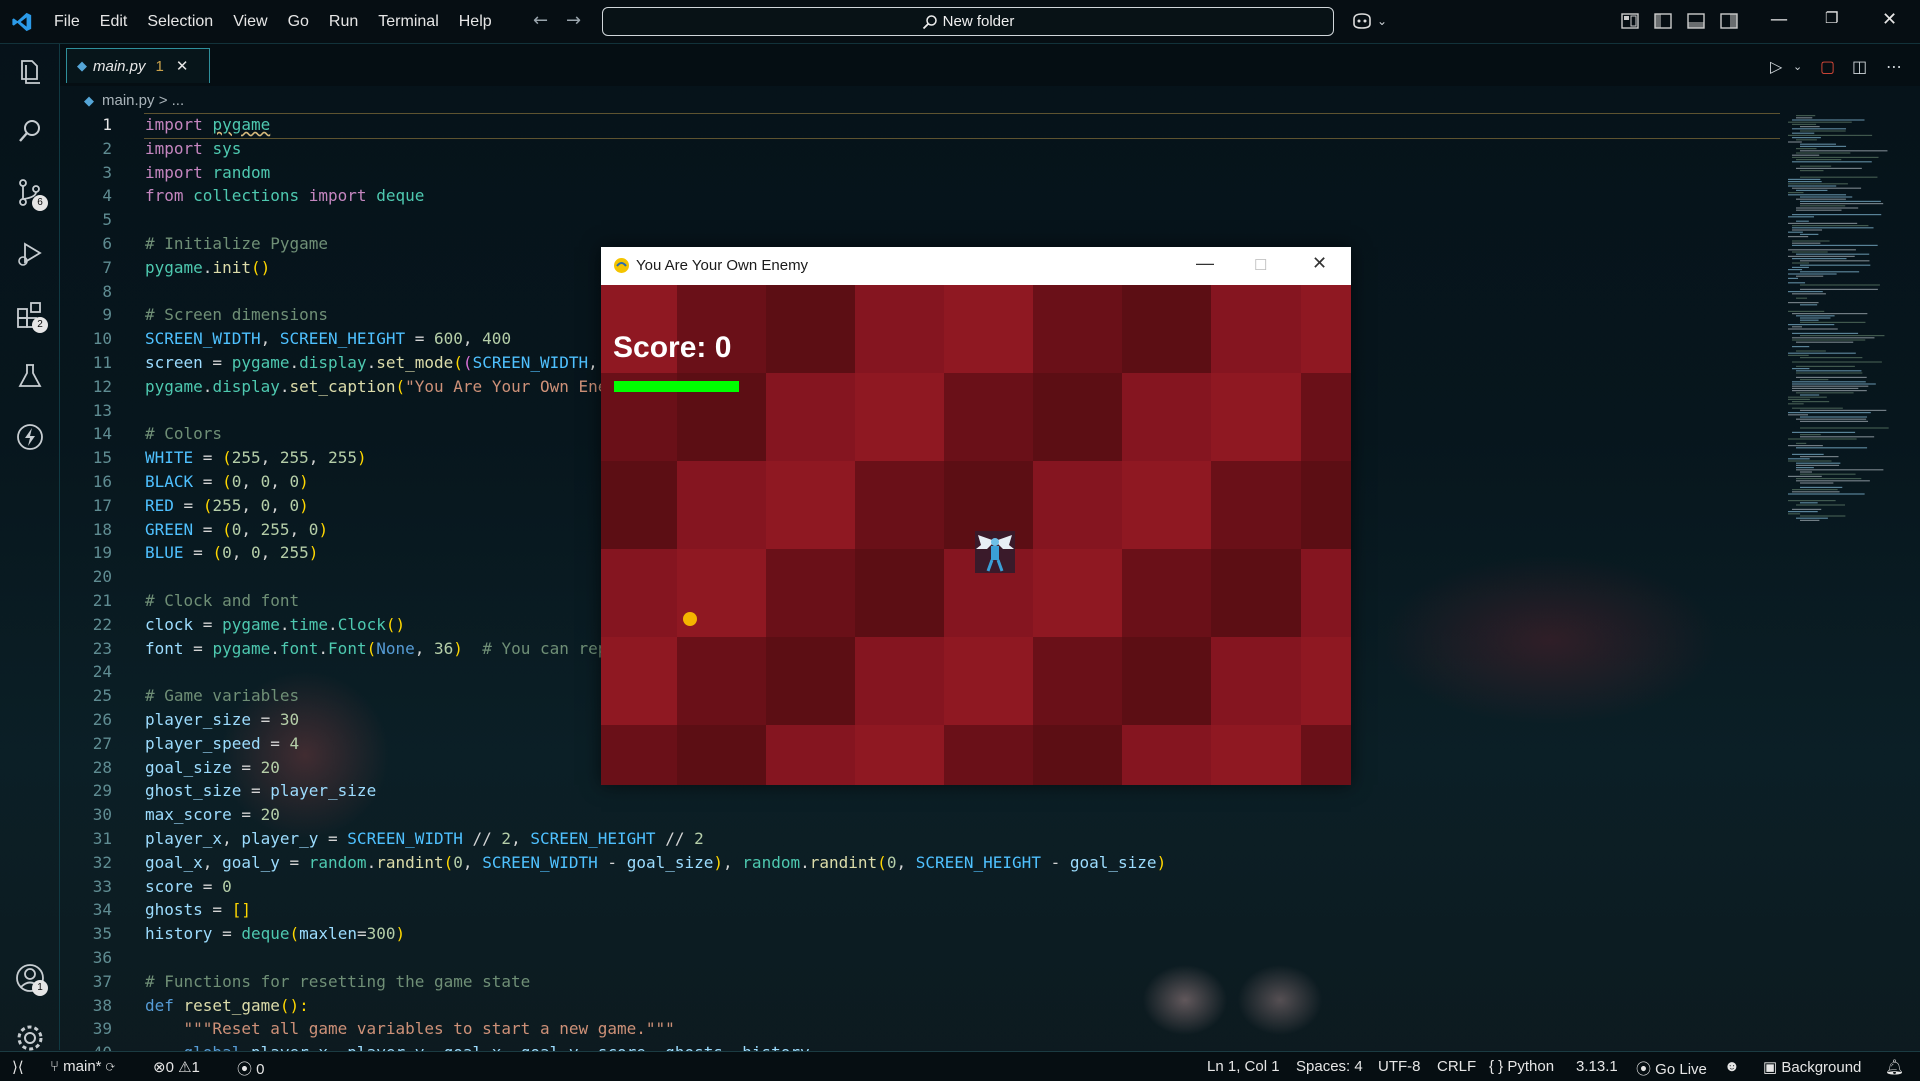 This screenshot has width=1920, height=1081. I want to click on menu-terminal: Terminal, so click(408, 22).